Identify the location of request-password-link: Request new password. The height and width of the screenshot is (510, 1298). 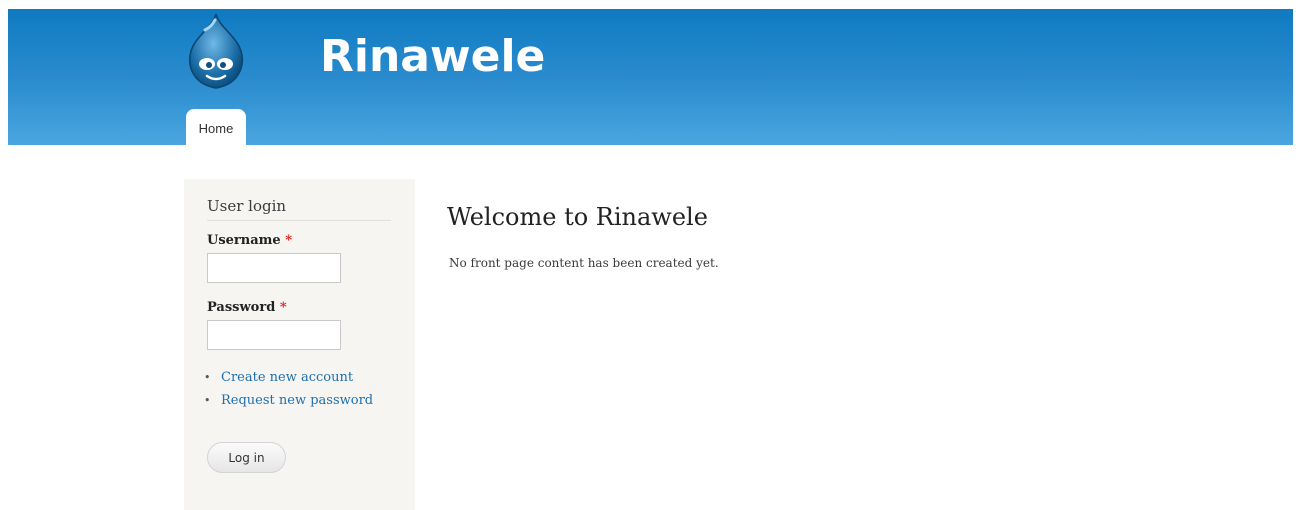
(297, 400).